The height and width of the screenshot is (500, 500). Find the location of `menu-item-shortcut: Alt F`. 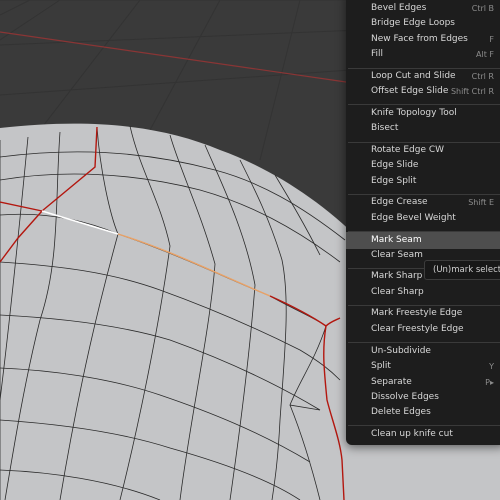

menu-item-shortcut: Alt F is located at coordinates (485, 54).